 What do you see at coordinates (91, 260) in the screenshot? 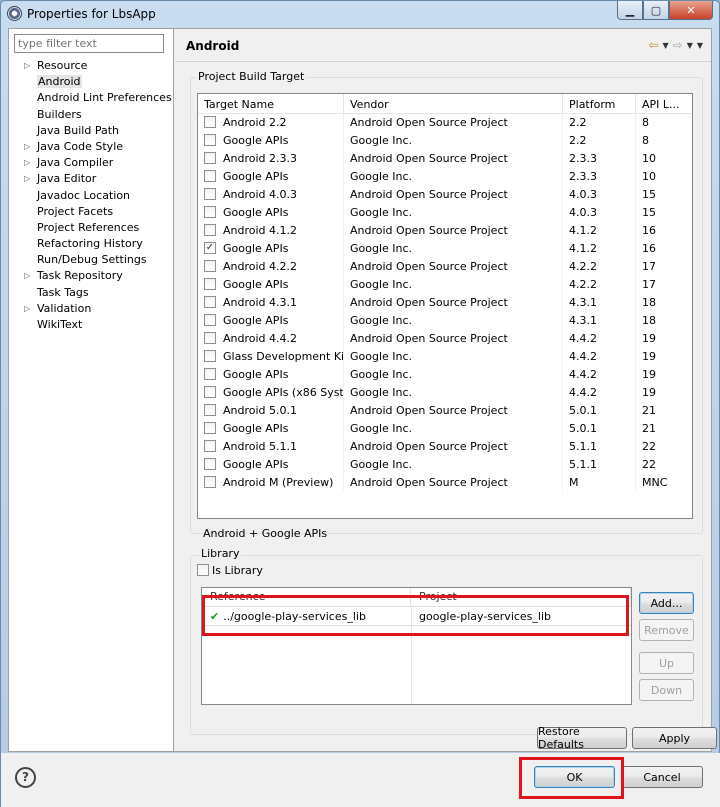
I see `tree-item: Run/Debug Settings` at bounding box center [91, 260].